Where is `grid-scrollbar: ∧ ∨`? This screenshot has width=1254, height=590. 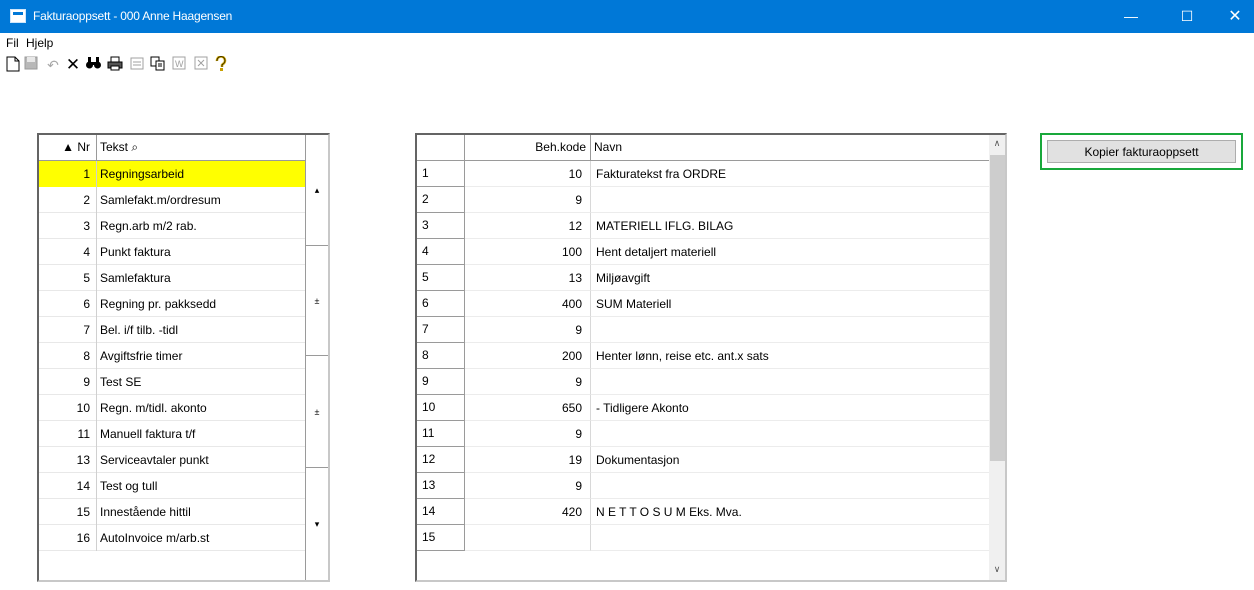
grid-scrollbar: ∧ ∨ is located at coordinates (997, 357).